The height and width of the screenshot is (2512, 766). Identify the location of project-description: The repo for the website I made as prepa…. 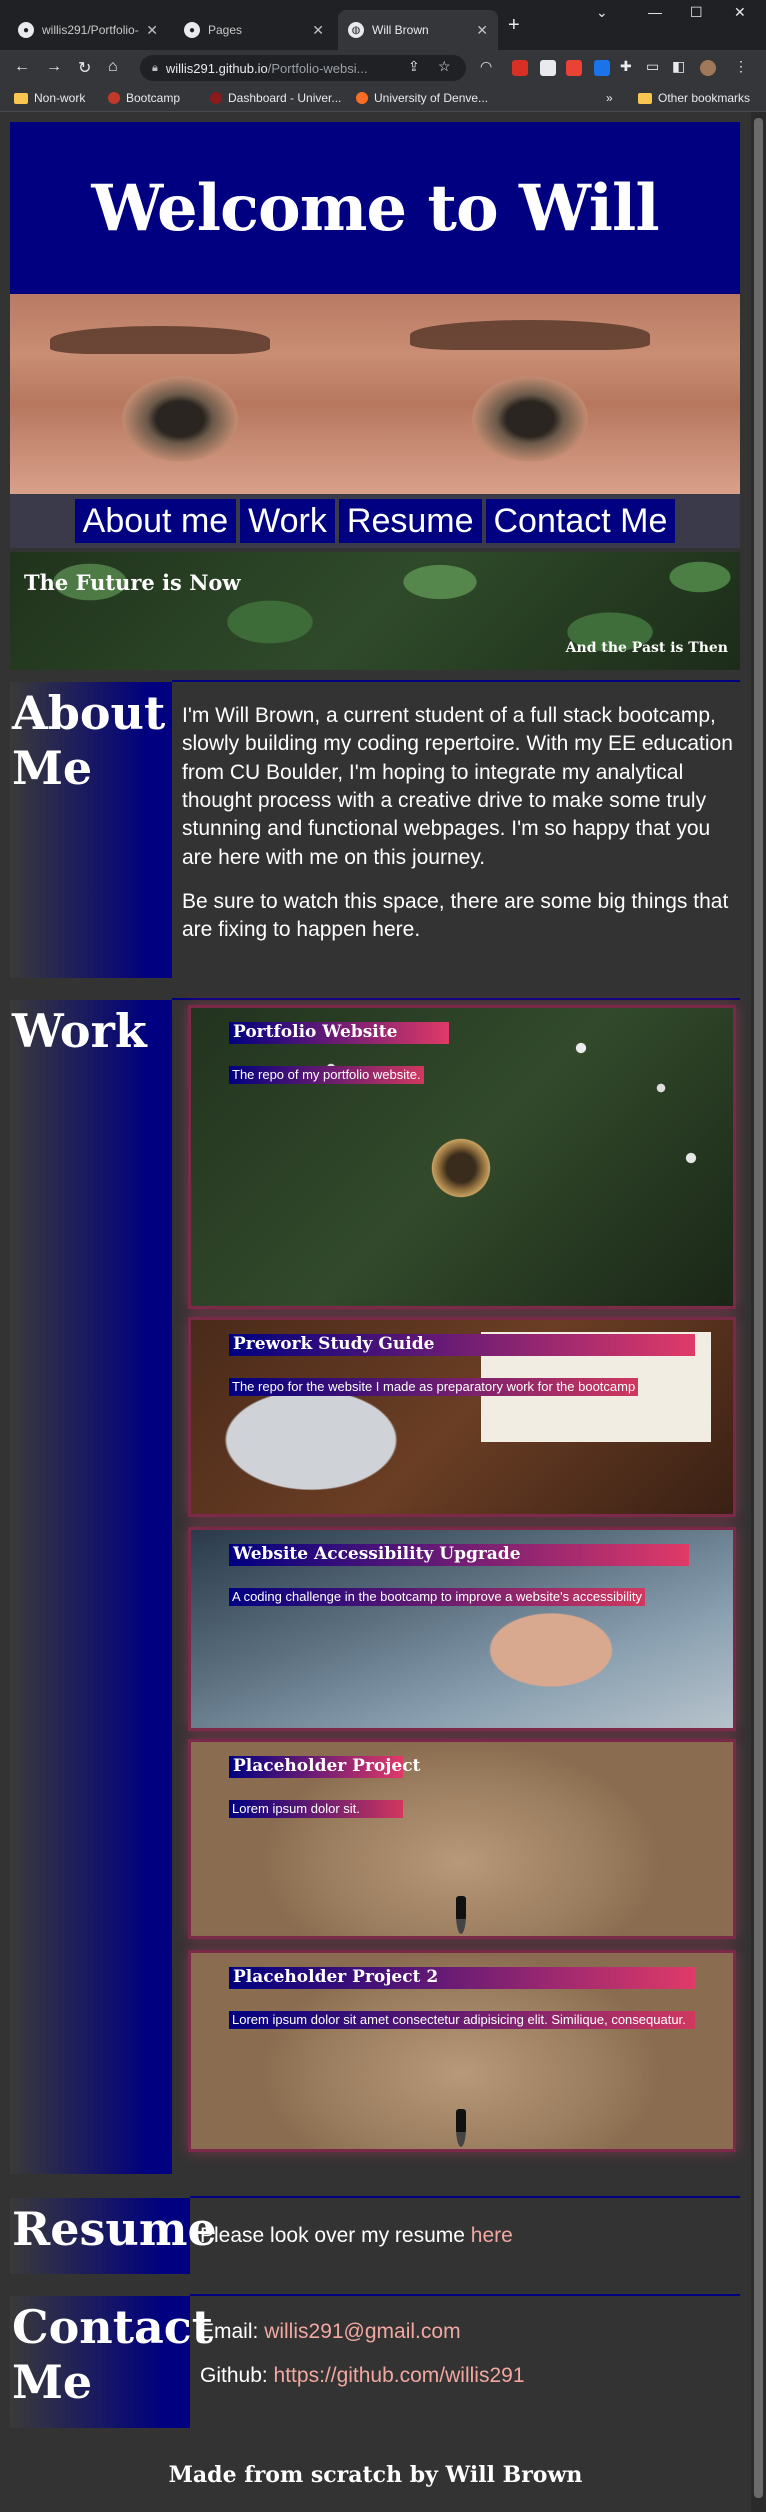
(434, 1387).